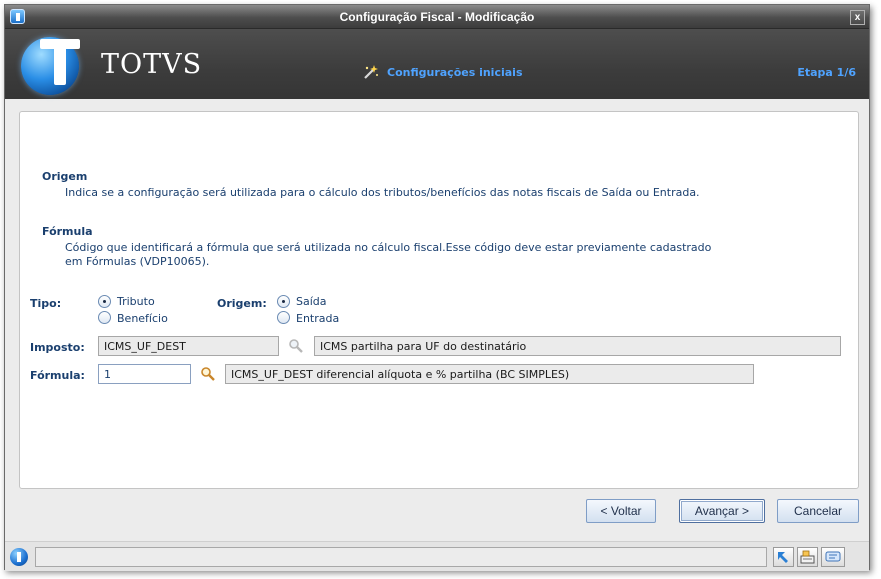 Image resolution: width=881 pixels, height=579 pixels. Describe the element at coordinates (57, 375) in the screenshot. I see `formula-label: Fórmula:` at that location.